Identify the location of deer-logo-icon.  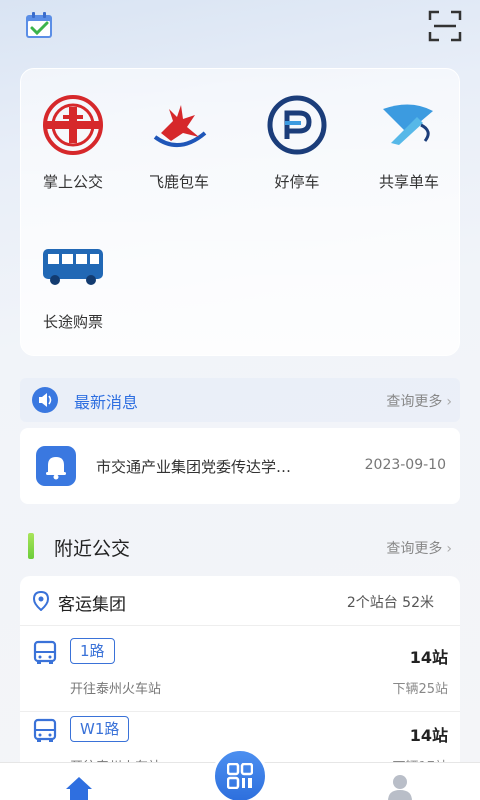
(180, 126).